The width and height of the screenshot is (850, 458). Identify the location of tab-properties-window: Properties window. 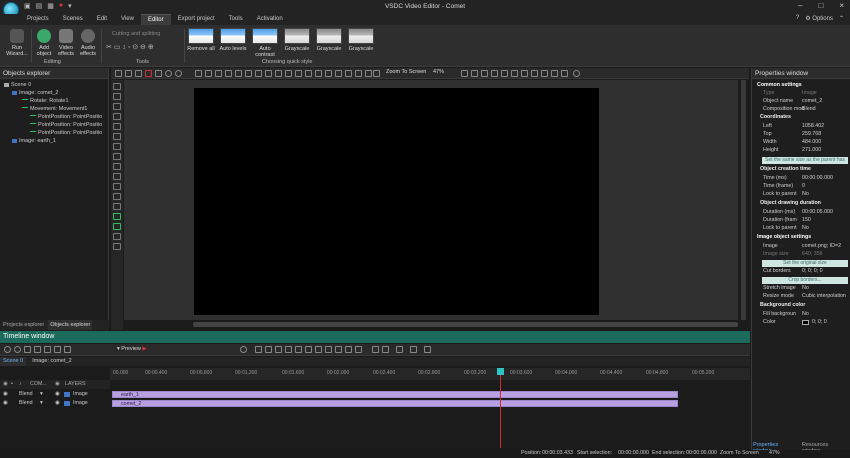
(775, 447).